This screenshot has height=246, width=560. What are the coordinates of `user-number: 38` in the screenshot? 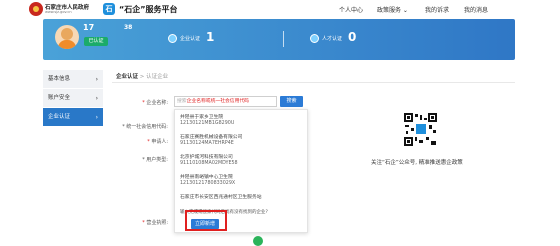 It's located at (128, 27).